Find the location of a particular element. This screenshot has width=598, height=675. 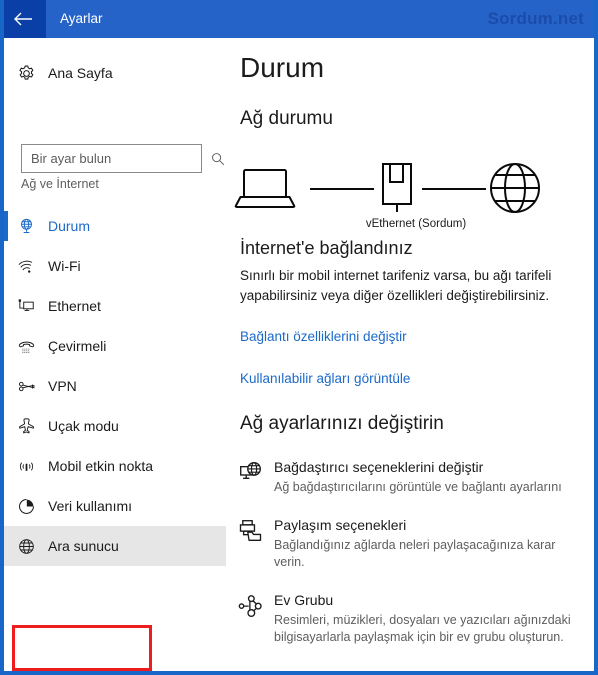

sidebar-item-label: Uçak modu is located at coordinates (83, 426).